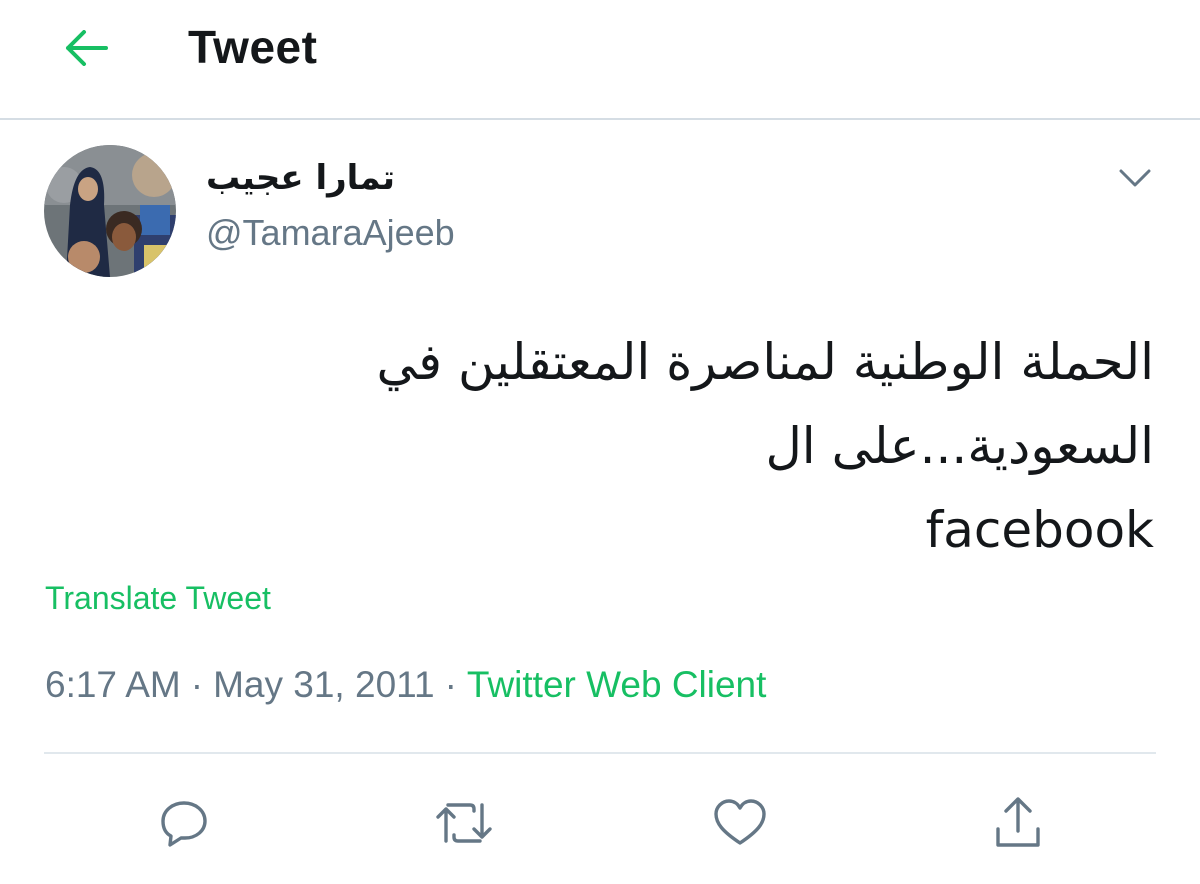 The image size is (1200, 884). I want to click on heart-icon, so click(740, 822).